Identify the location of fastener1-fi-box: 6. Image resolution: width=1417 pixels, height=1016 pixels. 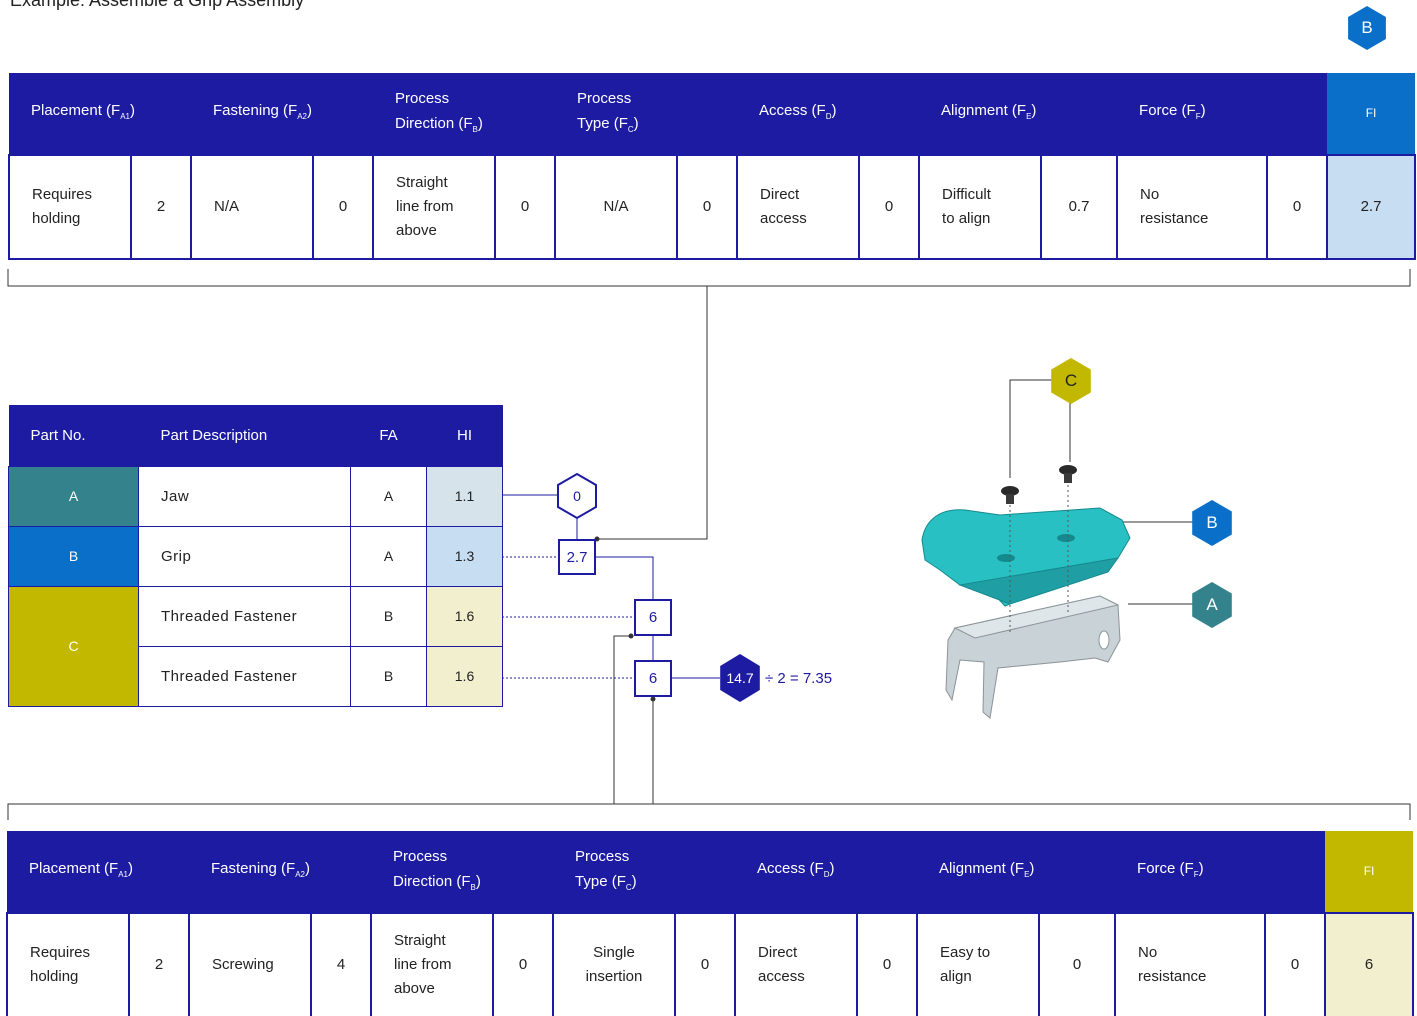
(653, 617).